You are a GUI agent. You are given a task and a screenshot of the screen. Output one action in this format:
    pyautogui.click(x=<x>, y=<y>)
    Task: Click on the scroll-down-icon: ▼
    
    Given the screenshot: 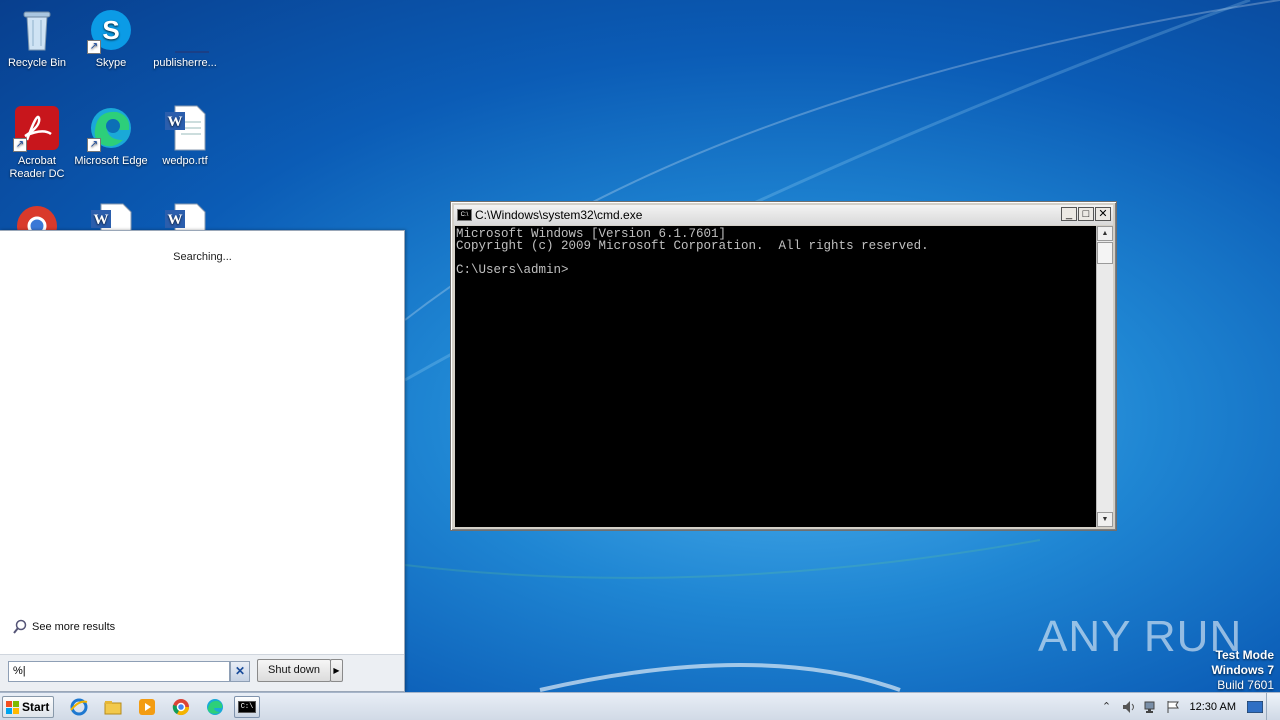 What is the action you would take?
    pyautogui.click(x=1105, y=519)
    